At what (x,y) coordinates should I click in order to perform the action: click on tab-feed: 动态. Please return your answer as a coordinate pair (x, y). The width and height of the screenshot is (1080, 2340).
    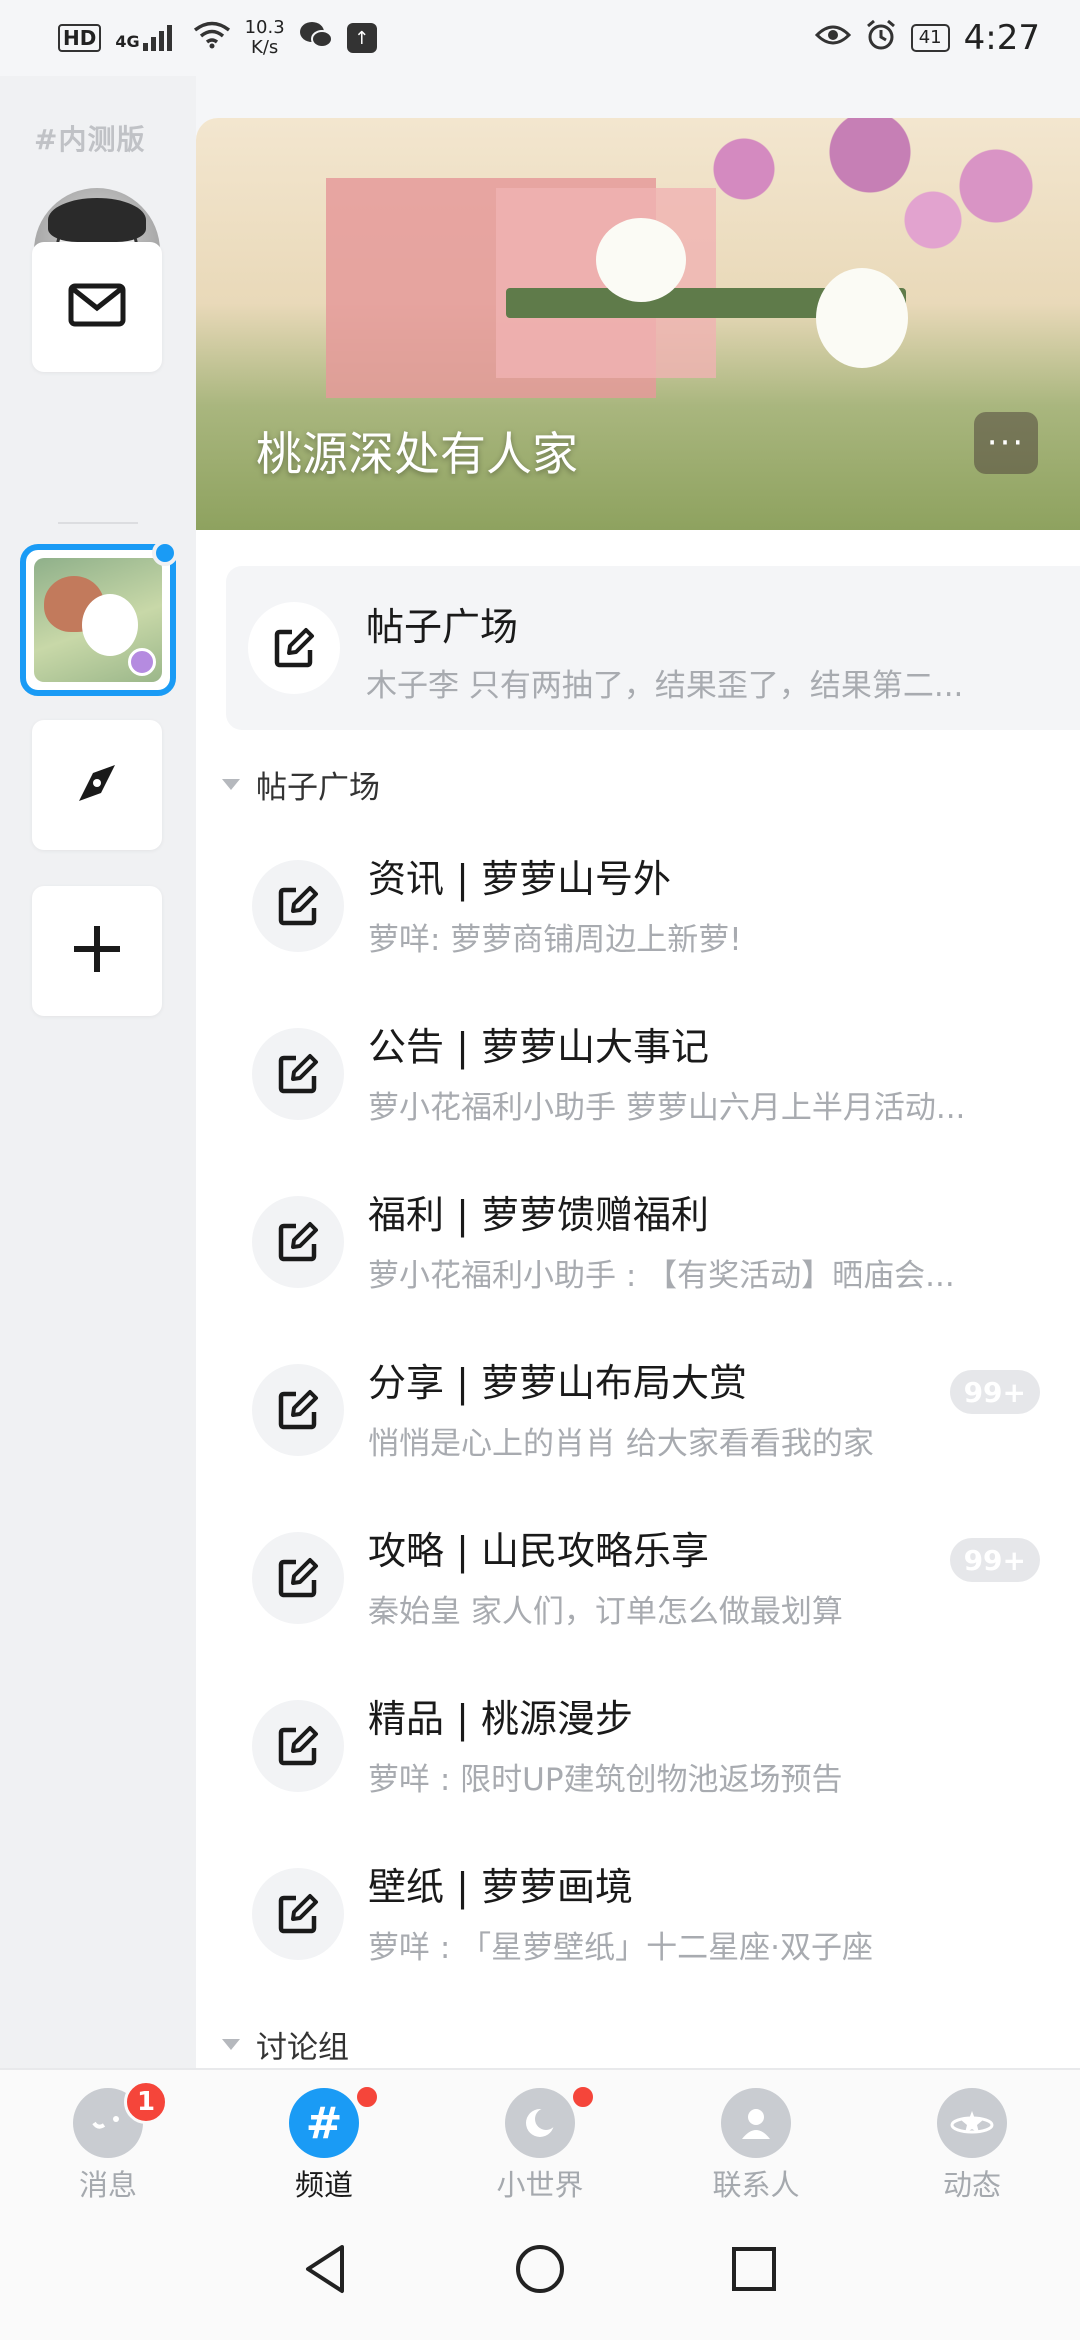
    Looking at the image, I should click on (972, 2137).